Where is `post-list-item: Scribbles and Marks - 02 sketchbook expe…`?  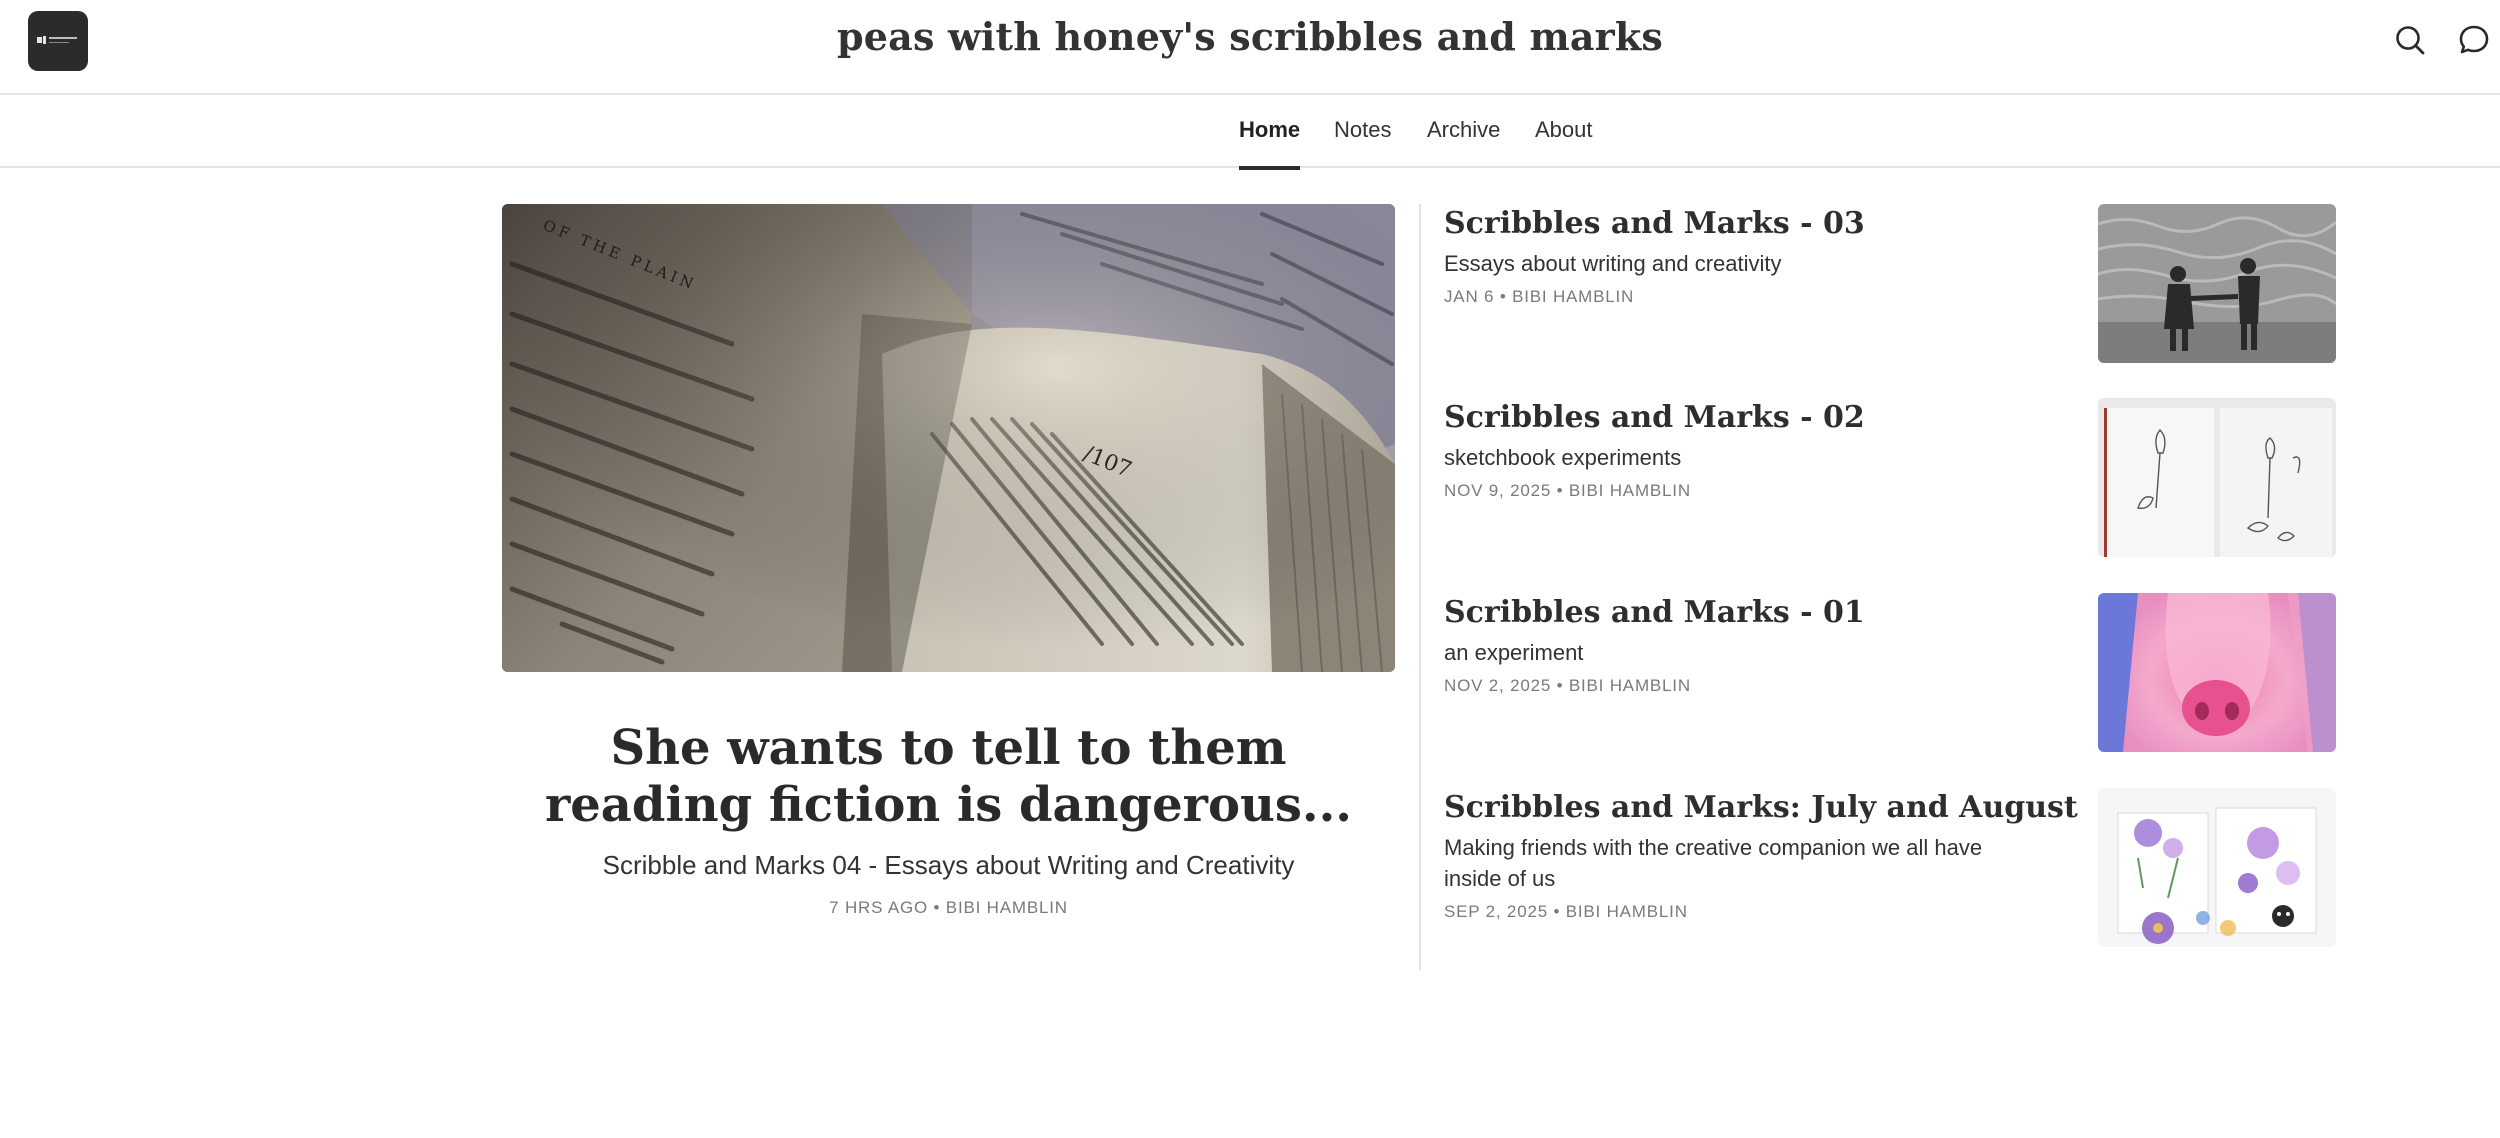
post-list-item: Scribbles and Marks - 02 sketchbook expe… is located at coordinates (1890, 477).